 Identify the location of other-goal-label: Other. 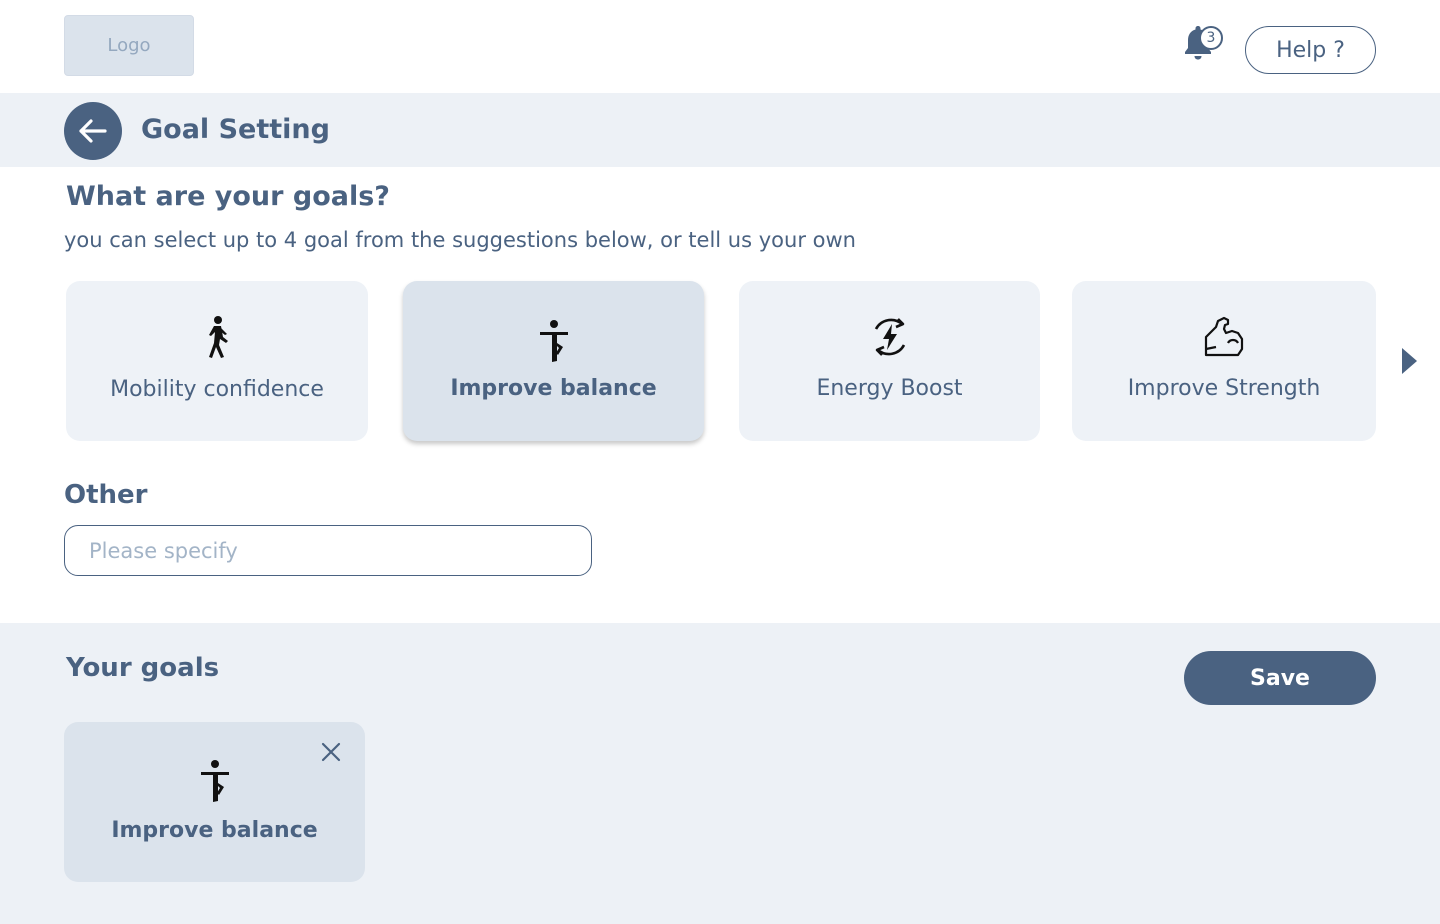
(106, 495).